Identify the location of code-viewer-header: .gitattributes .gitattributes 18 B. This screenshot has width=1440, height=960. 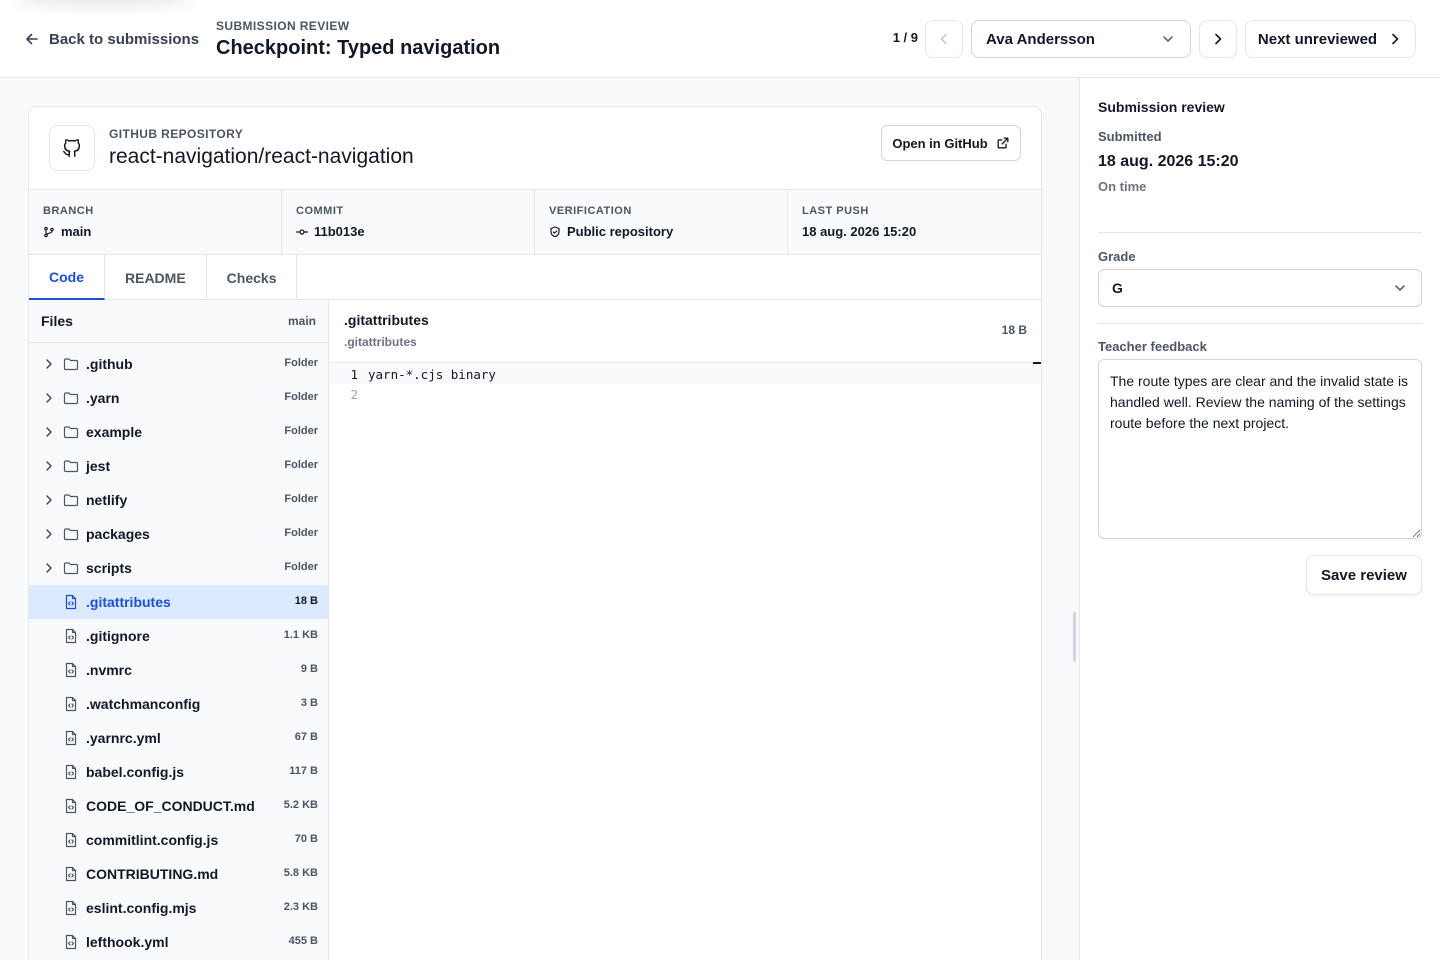
(685, 332).